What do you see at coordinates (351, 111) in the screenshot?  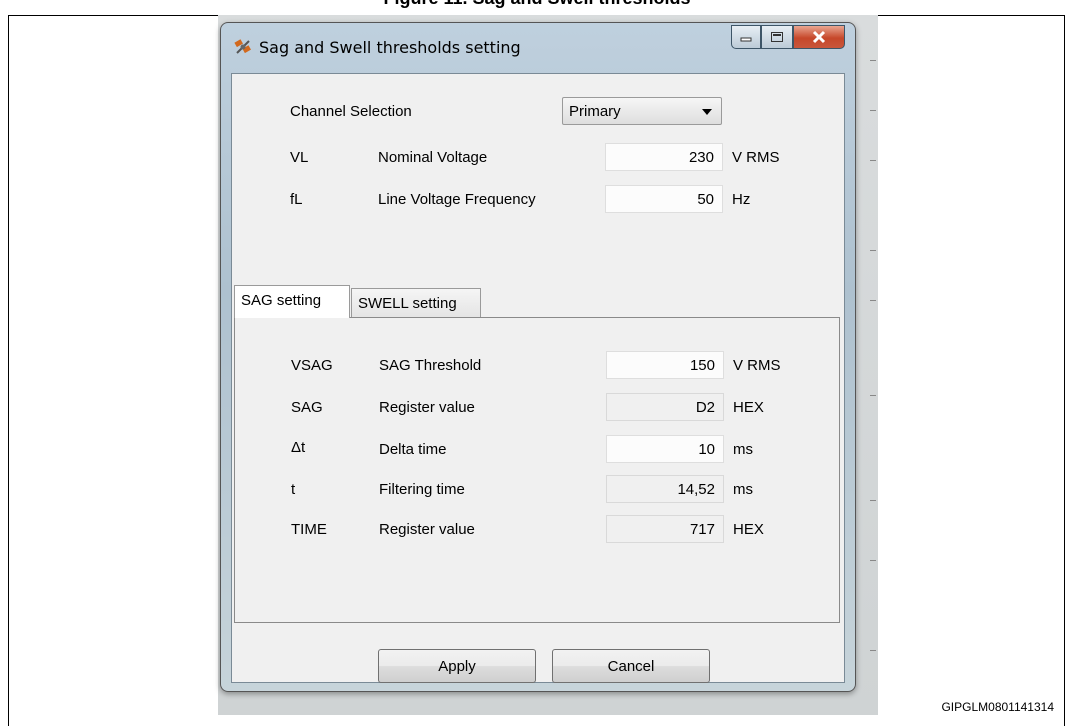 I see `channel-selection-label: Channel Selection` at bounding box center [351, 111].